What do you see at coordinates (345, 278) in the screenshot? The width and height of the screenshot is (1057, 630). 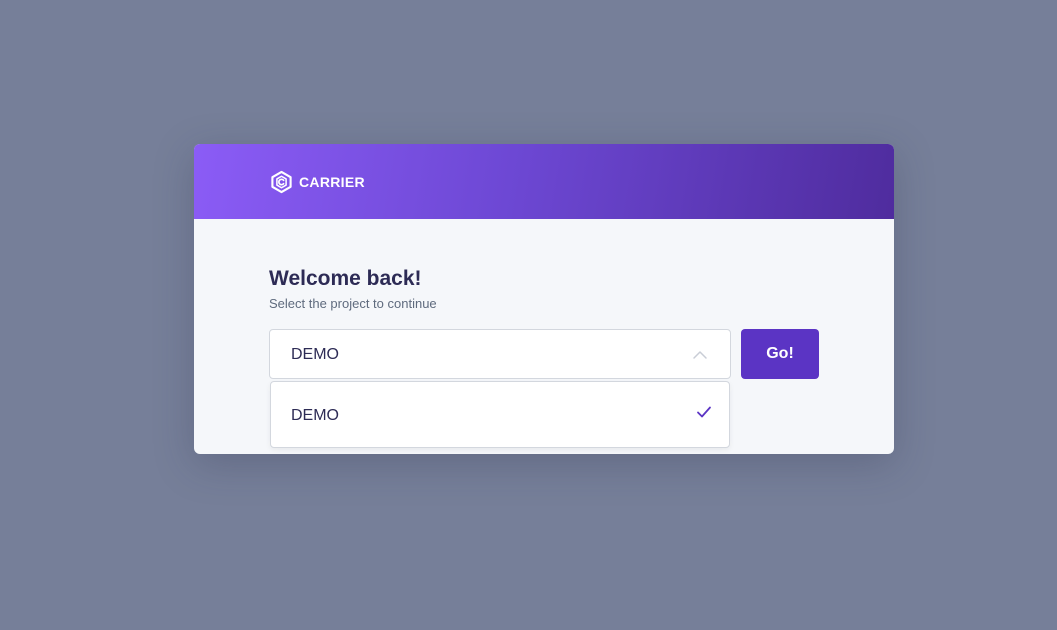 I see `welcome-title: Welcome back!` at bounding box center [345, 278].